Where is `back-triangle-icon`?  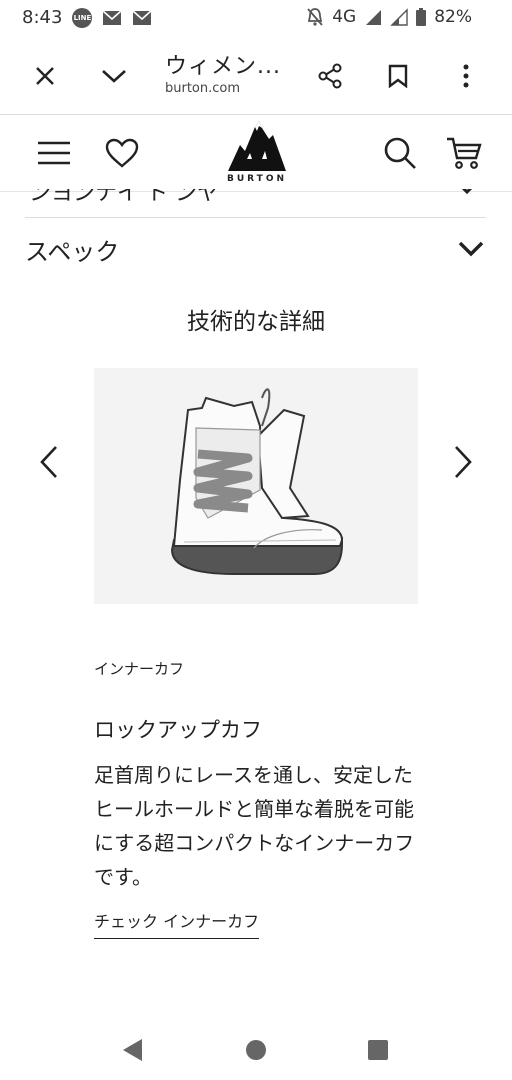
back-triangle-icon is located at coordinates (132, 1050).